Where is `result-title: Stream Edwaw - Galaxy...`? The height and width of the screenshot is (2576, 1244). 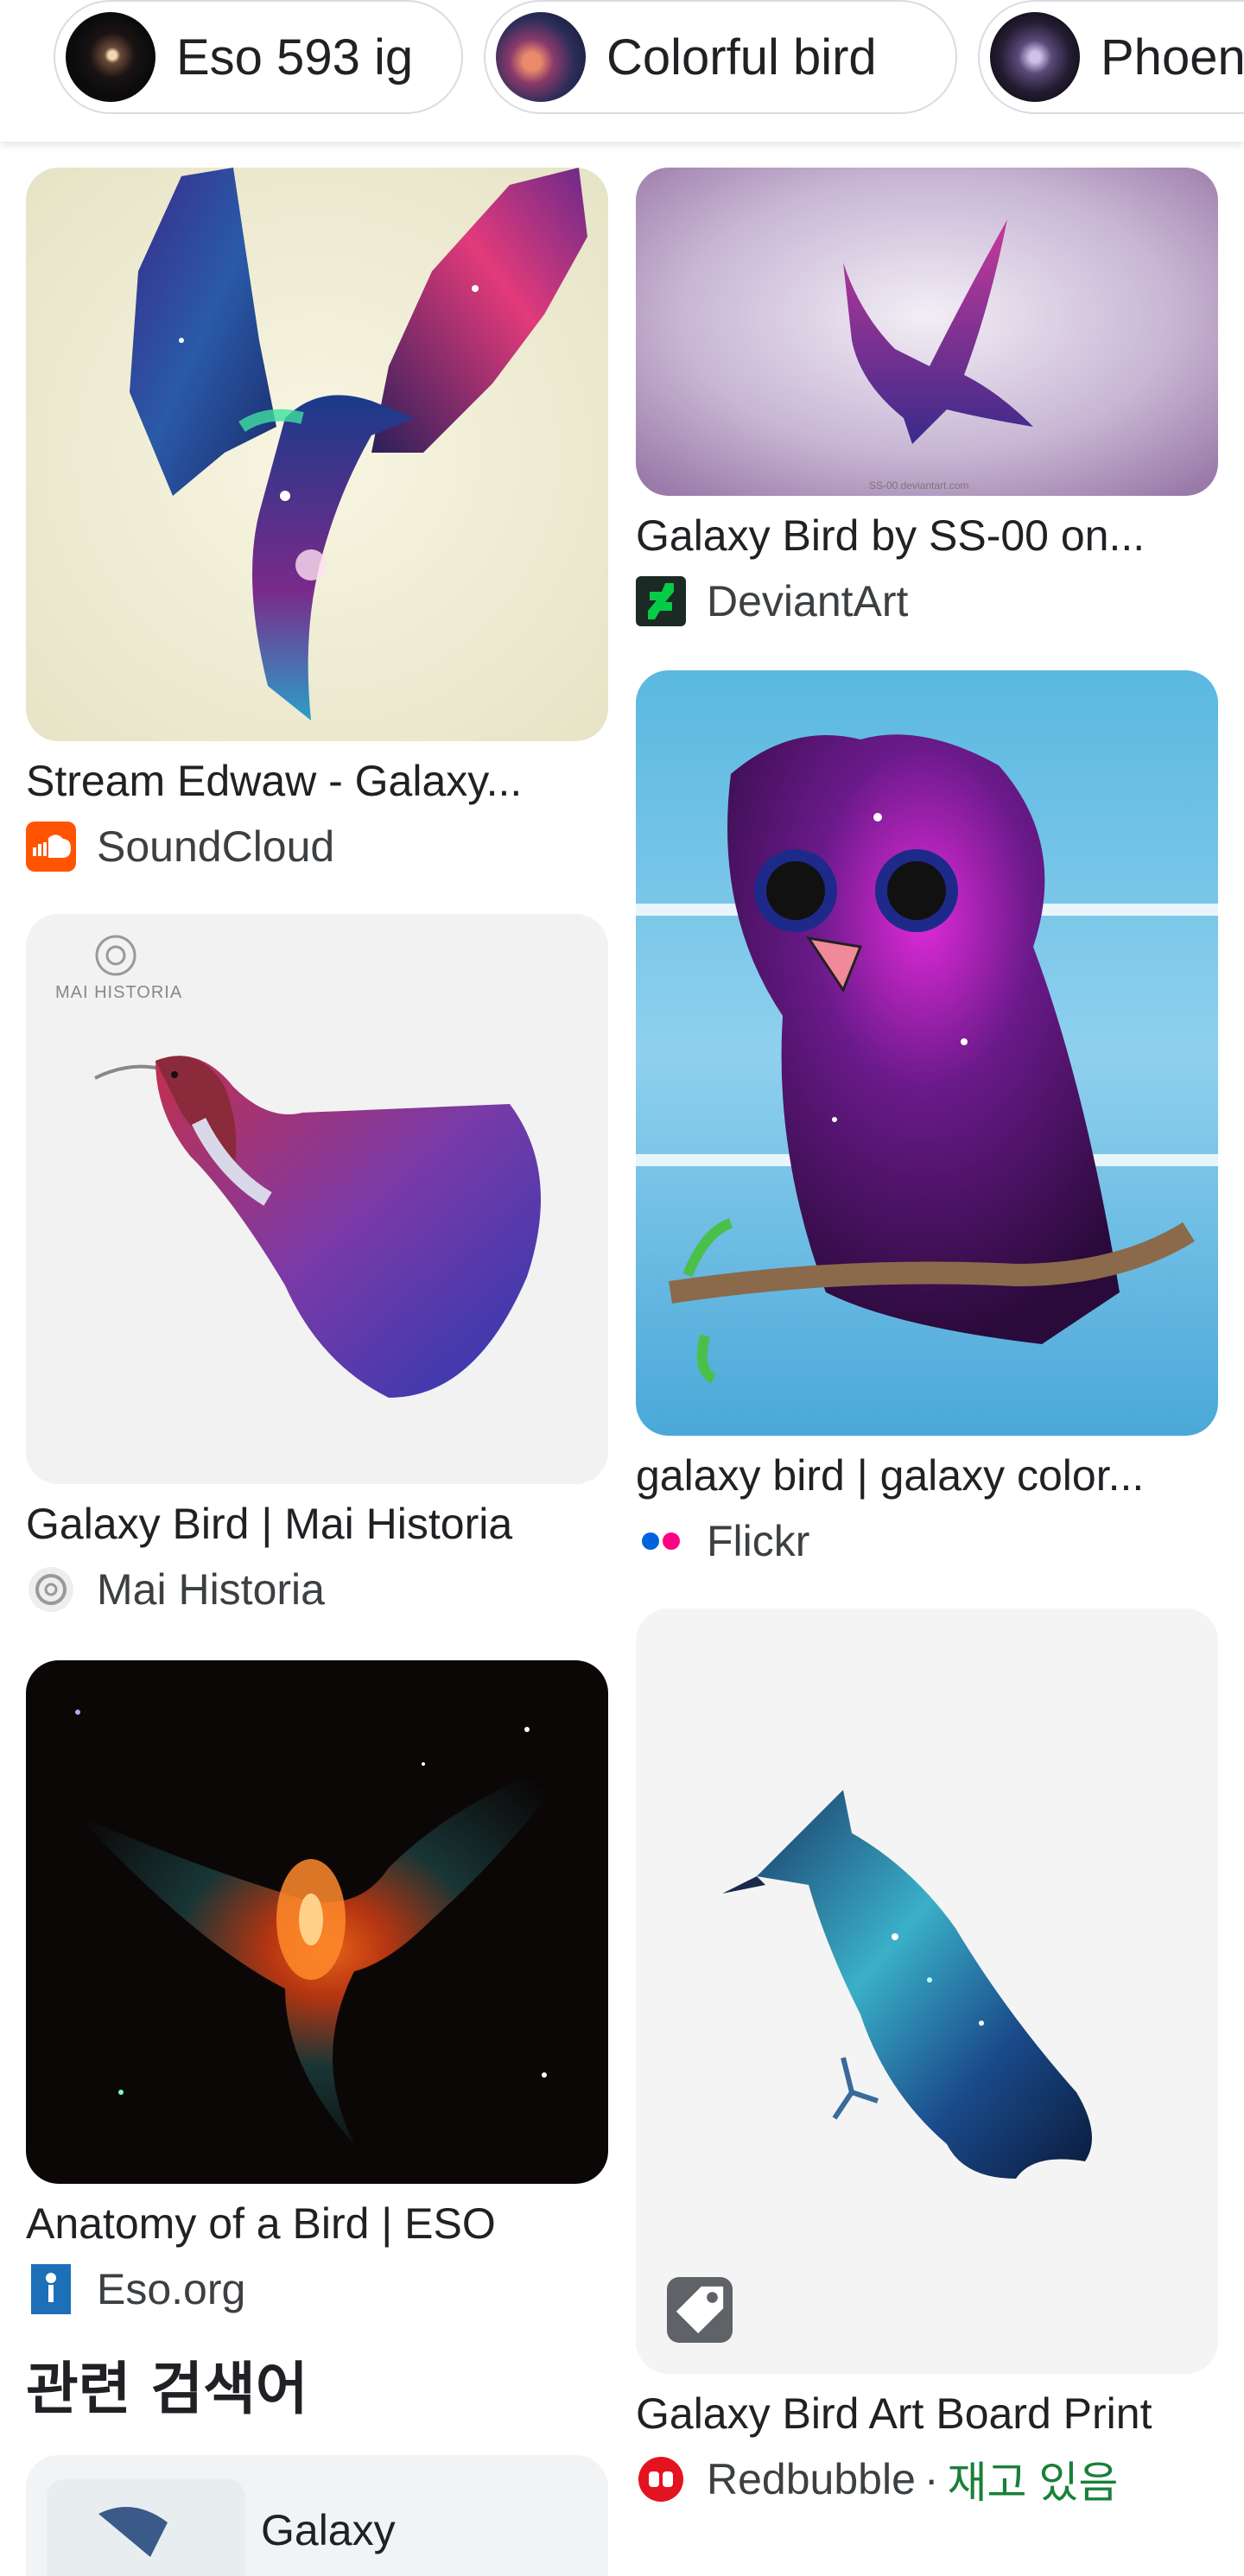 result-title: Stream Edwaw - Galaxy... is located at coordinates (317, 781).